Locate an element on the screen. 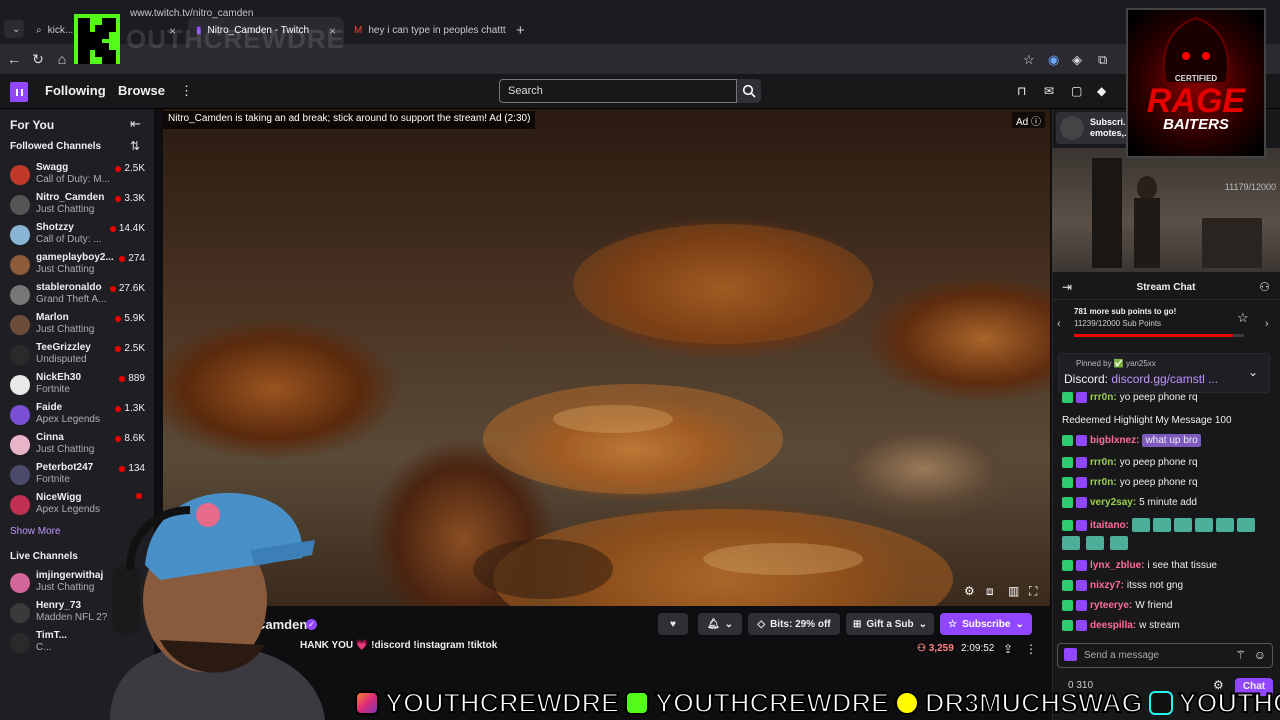 This screenshot has height=720, width=1280. chat-username: itaitano: is located at coordinates (1109, 525).